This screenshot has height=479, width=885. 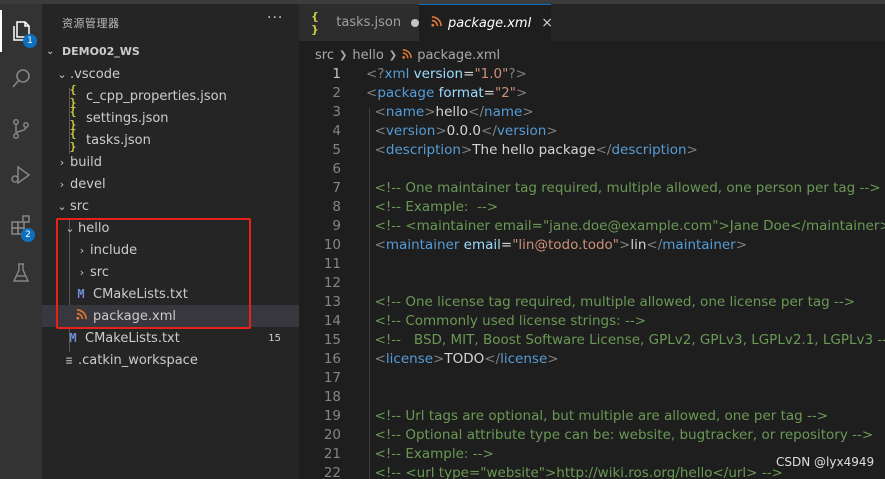 What do you see at coordinates (332, 454) in the screenshot?
I see `line-number: 21` at bounding box center [332, 454].